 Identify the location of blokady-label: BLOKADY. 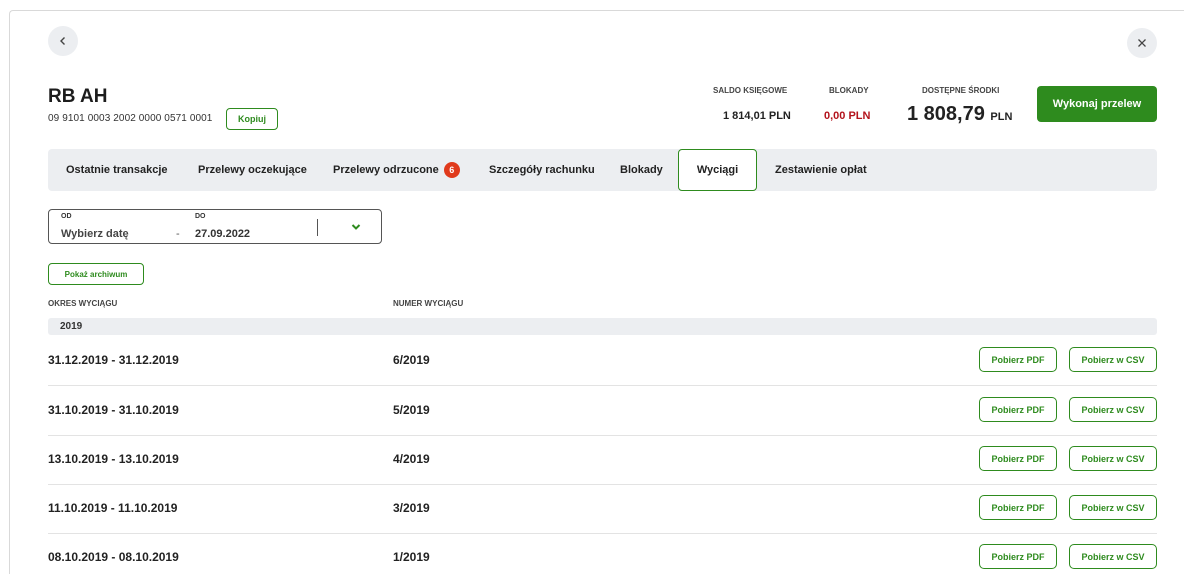
(849, 90).